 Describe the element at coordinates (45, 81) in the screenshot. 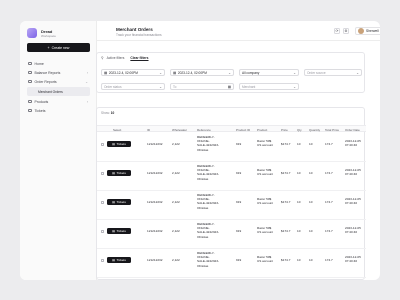

I see `sidebar-item-label: Order Reports` at that location.